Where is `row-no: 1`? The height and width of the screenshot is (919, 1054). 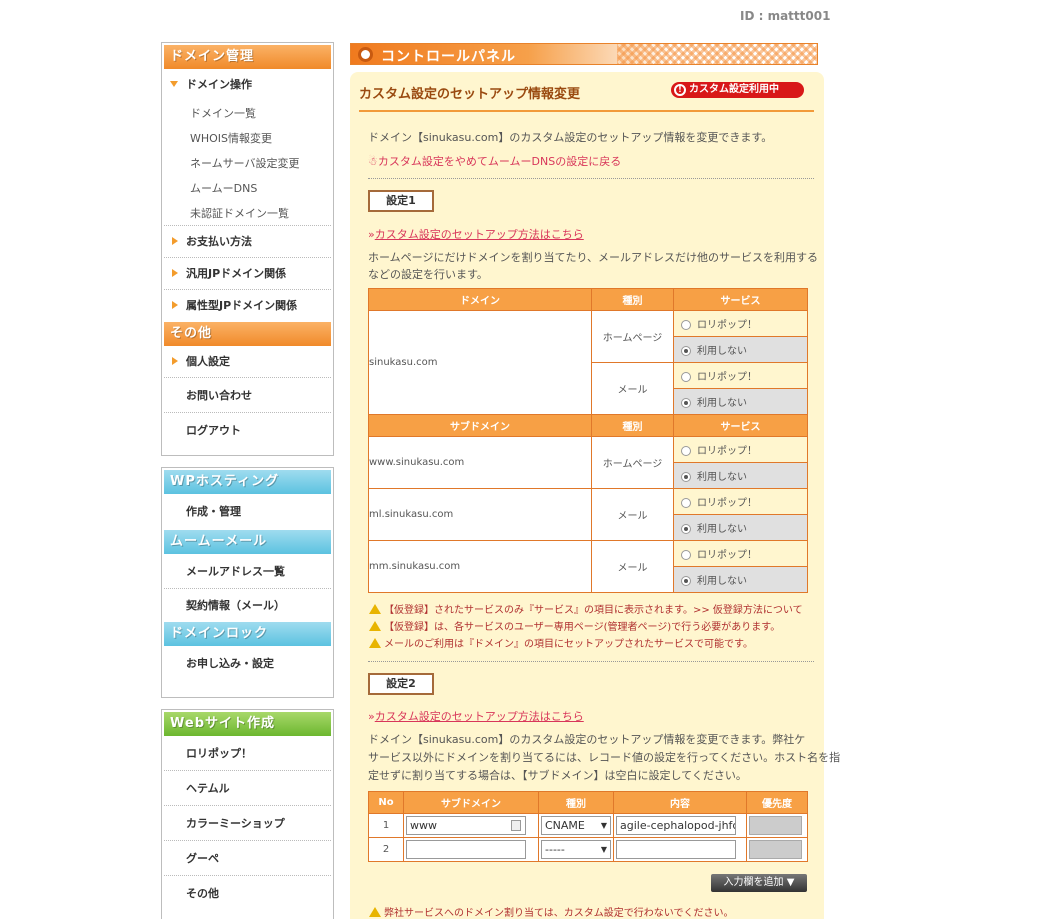
row-no: 1 is located at coordinates (386, 825).